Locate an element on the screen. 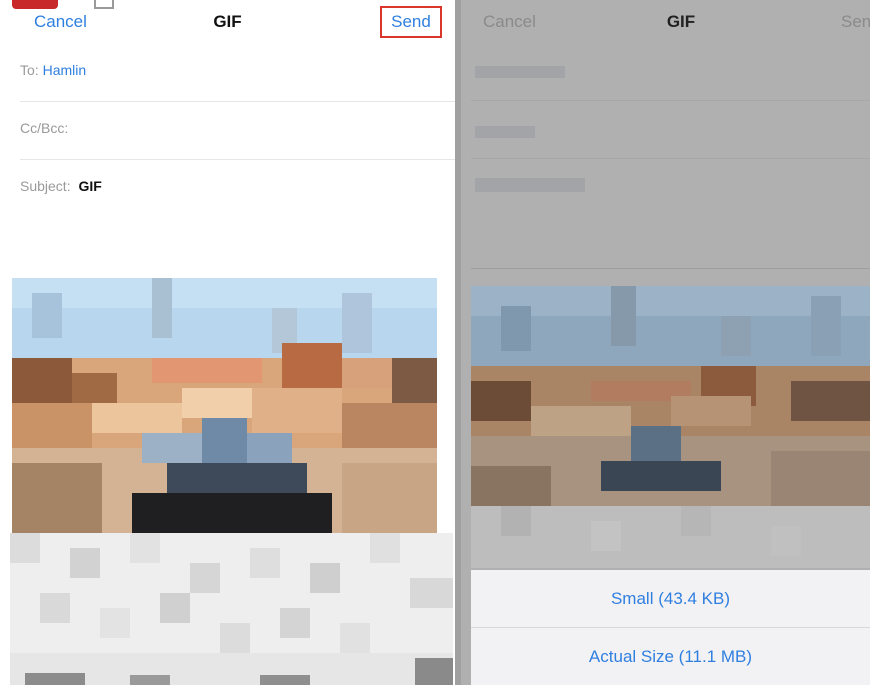 The image size is (870, 685). to-label: To: is located at coordinates (29, 70).